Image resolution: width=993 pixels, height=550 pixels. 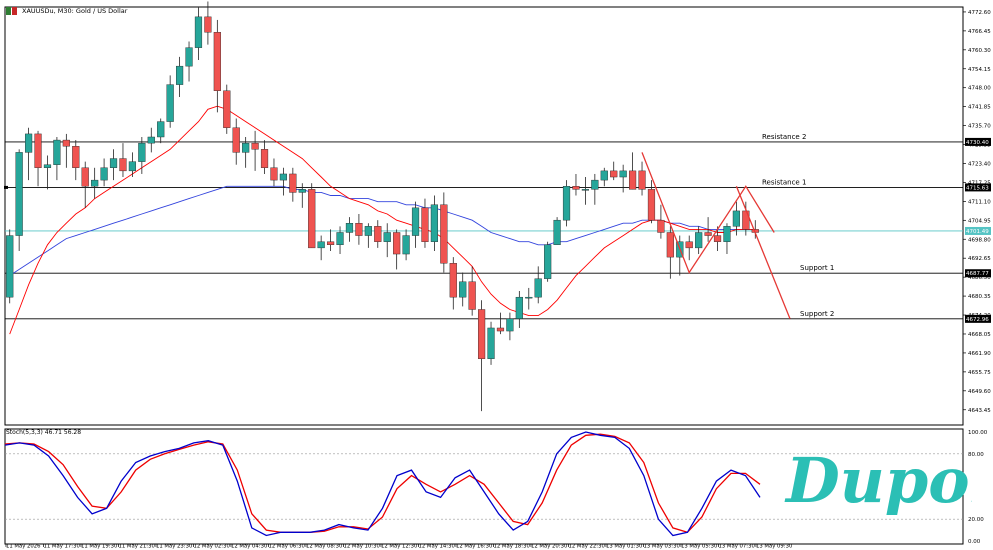 I want to click on x-tick-label: 12 May 04:30, so click(x=249, y=547).